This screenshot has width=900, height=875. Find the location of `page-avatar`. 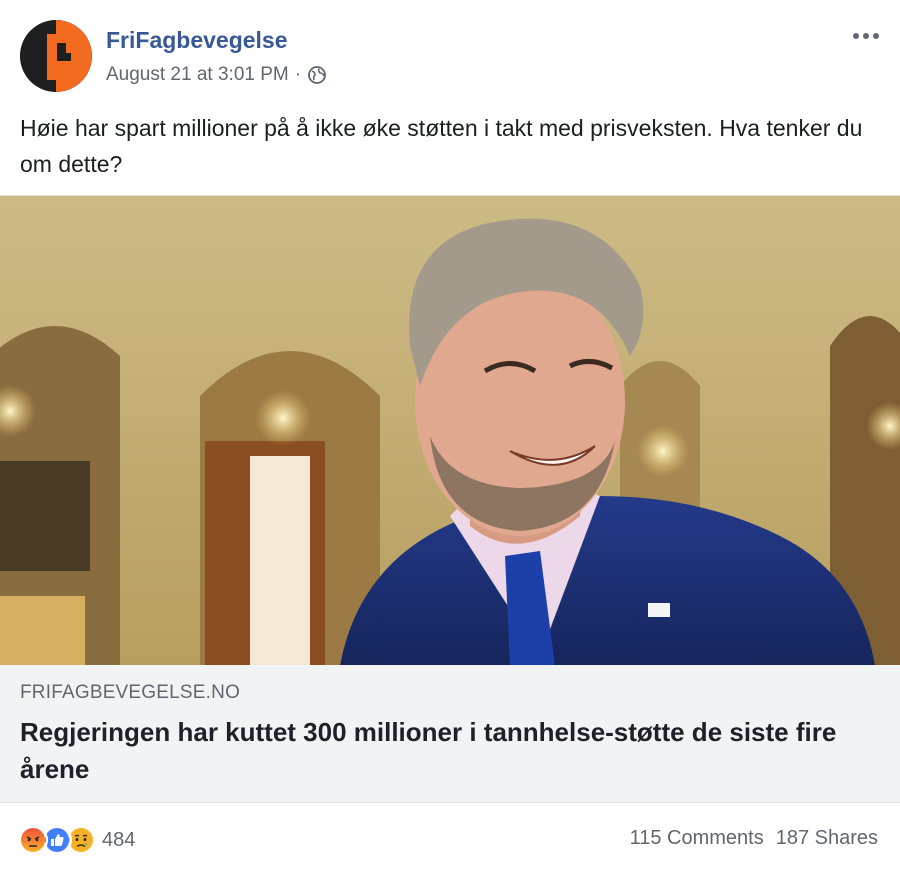

page-avatar is located at coordinates (56, 56).